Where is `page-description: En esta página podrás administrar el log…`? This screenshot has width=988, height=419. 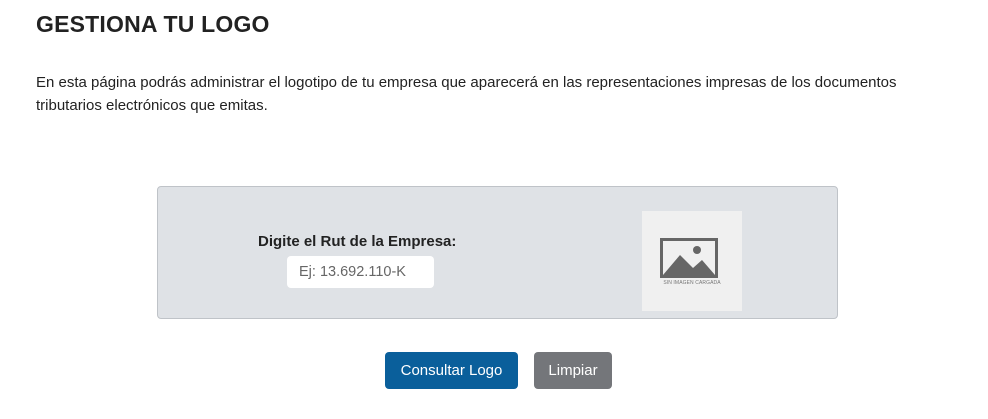 page-description: En esta página podrás administrar el log… is located at coordinates (466, 94).